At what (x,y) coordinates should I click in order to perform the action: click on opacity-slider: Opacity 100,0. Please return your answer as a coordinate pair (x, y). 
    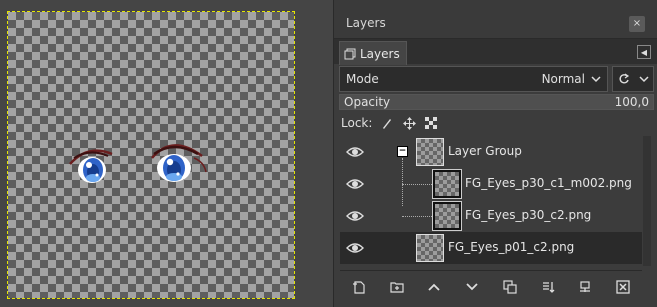
    Looking at the image, I should click on (496, 102).